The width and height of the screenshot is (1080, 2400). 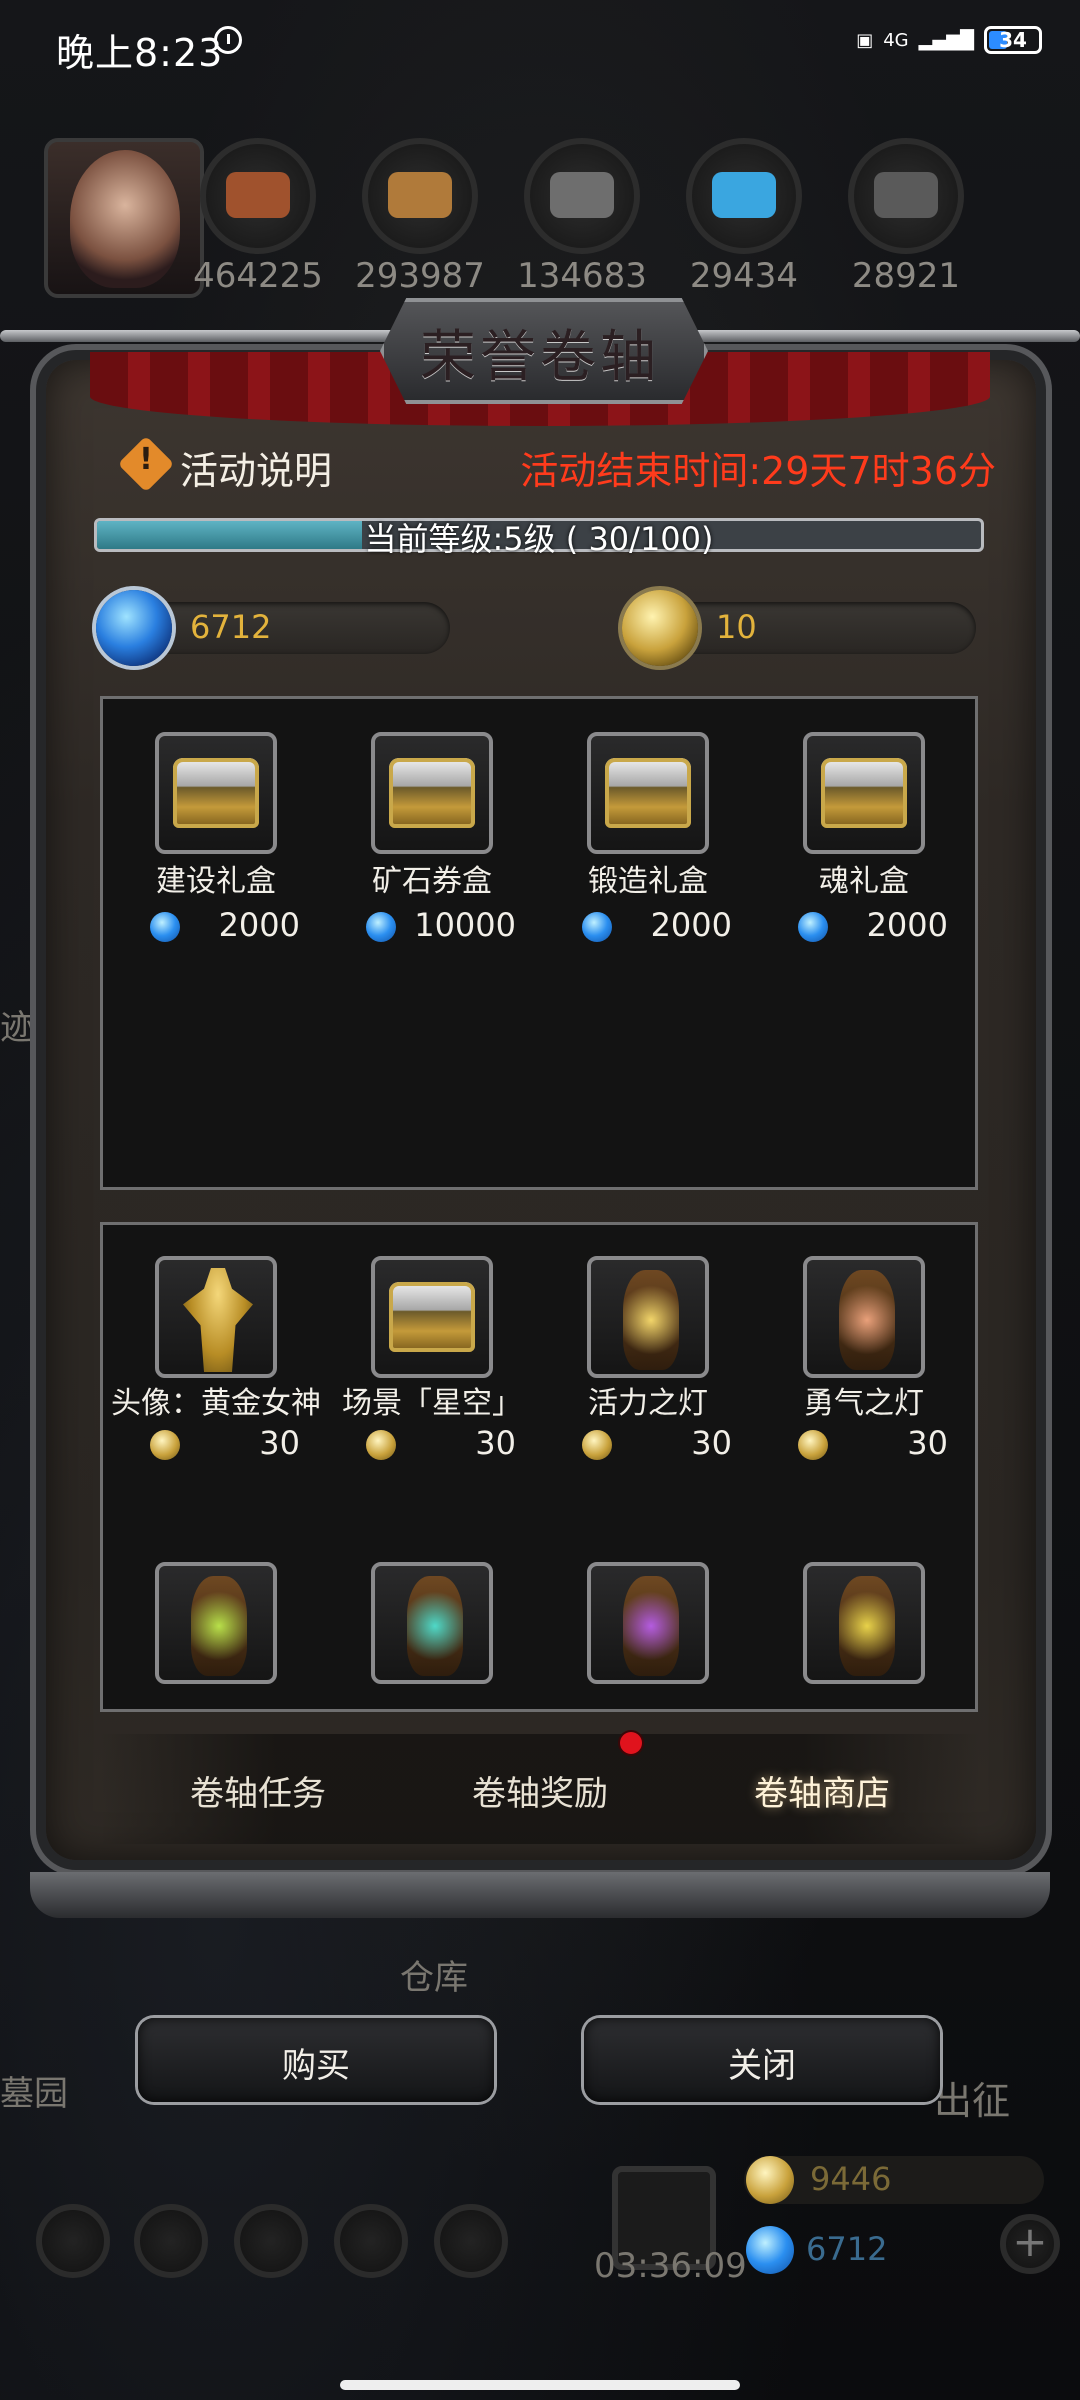 I want to click on cemetery-label: 墓园, so click(x=34, y=2094).